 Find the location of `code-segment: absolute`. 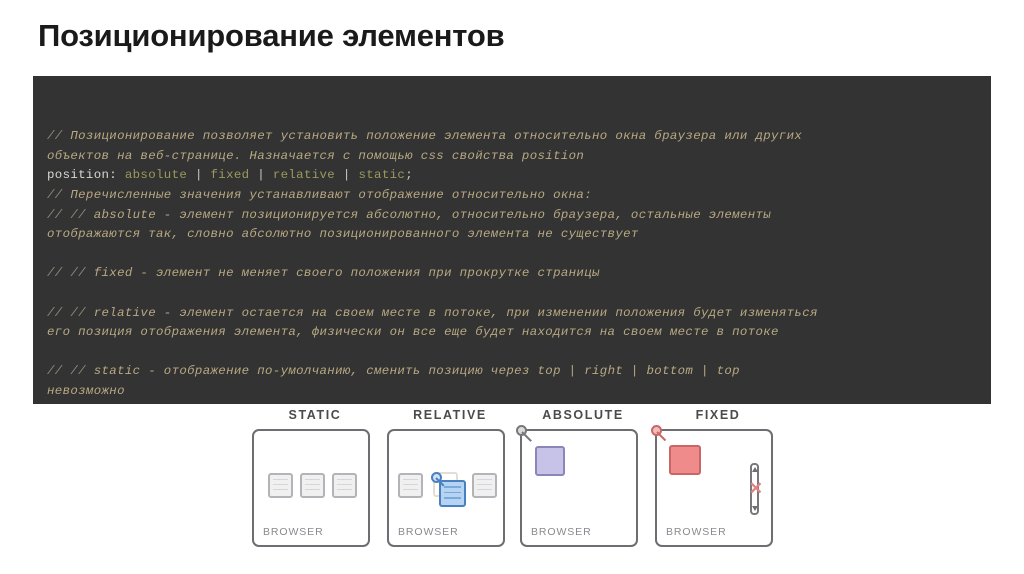

code-segment: absolute is located at coordinates (156, 175).